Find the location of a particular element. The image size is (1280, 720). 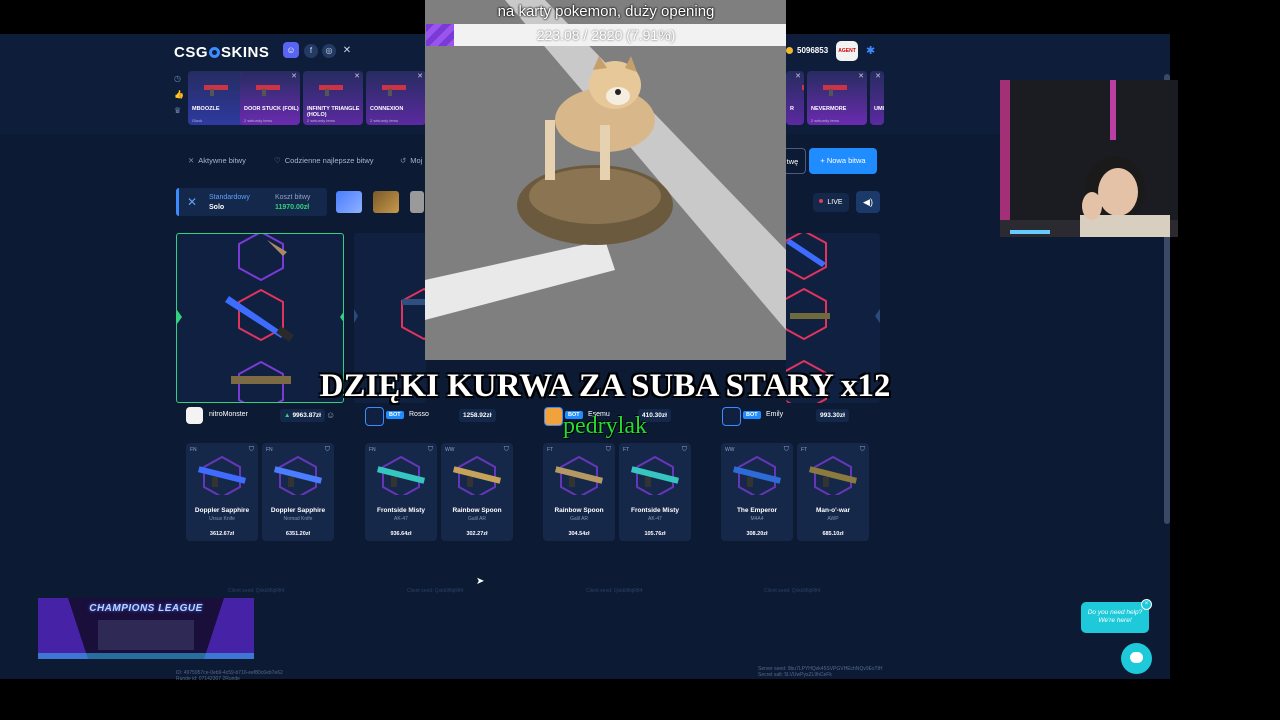

emote-icon: ☺ is located at coordinates (330, 415).